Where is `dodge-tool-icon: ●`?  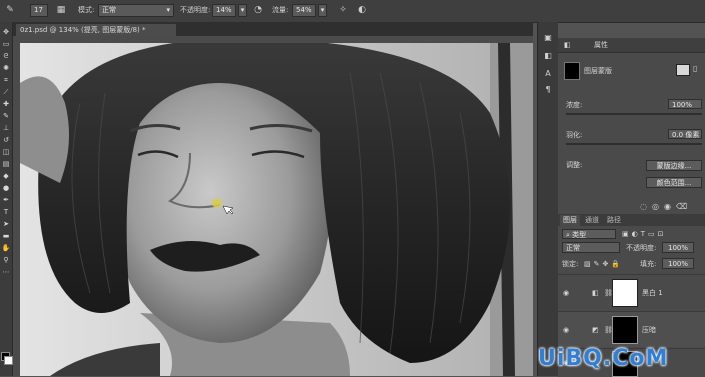
dodge-tool-icon: ● is located at coordinates (6, 188).